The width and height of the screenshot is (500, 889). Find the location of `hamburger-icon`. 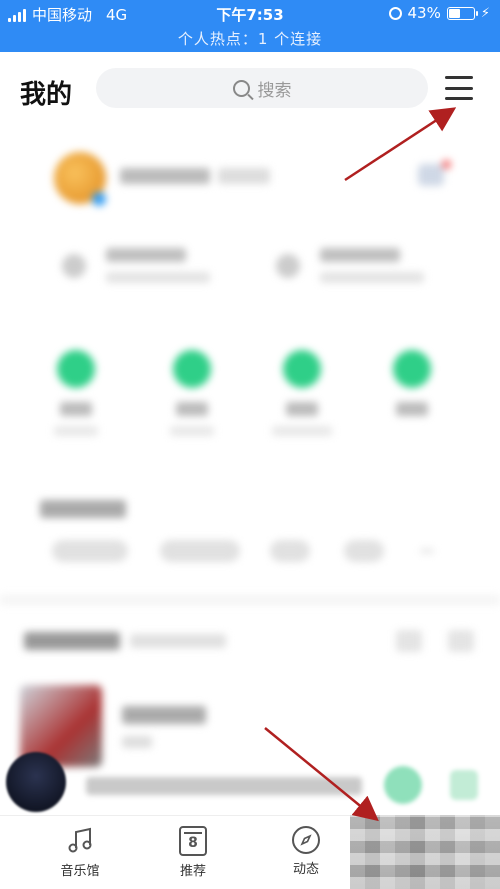

hamburger-icon is located at coordinates (459, 77).